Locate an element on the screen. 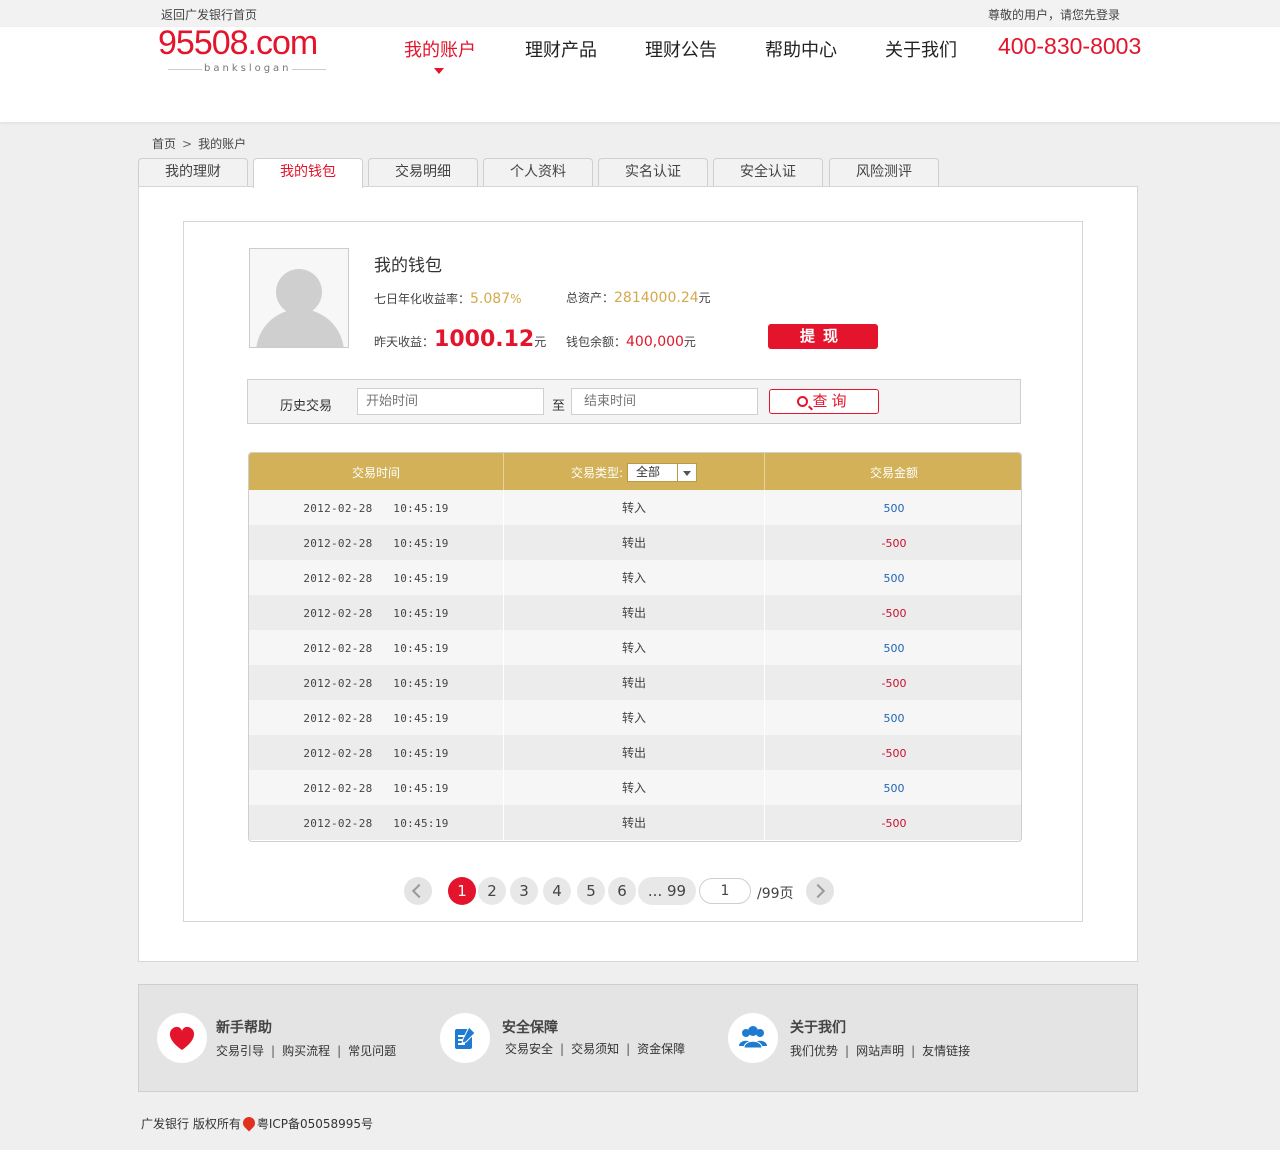  search-icon is located at coordinates (803, 401).